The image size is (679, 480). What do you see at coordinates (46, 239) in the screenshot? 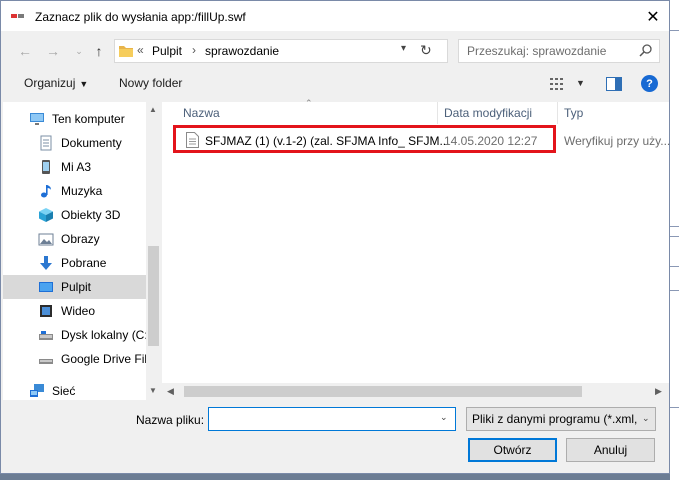
I see `pictures-icon` at bounding box center [46, 239].